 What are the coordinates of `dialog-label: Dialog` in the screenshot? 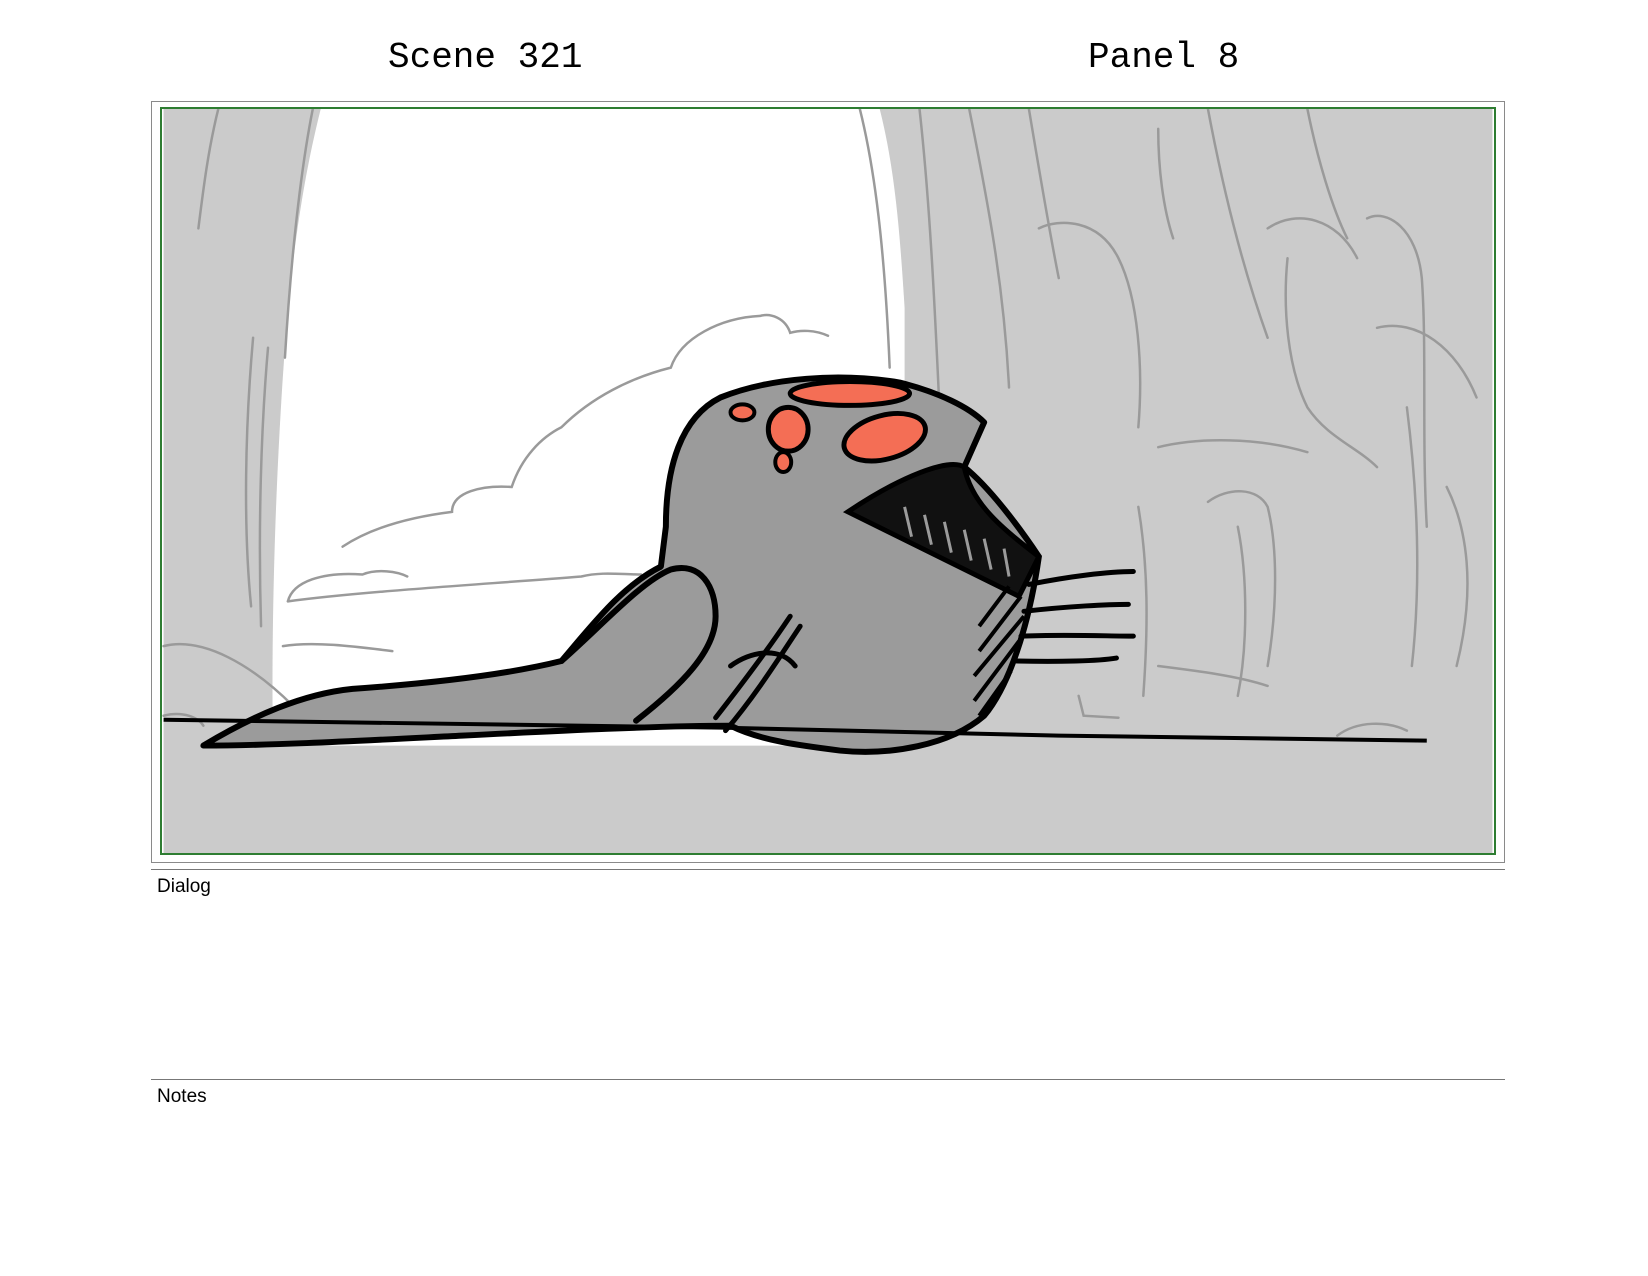 It's located at (184, 886).